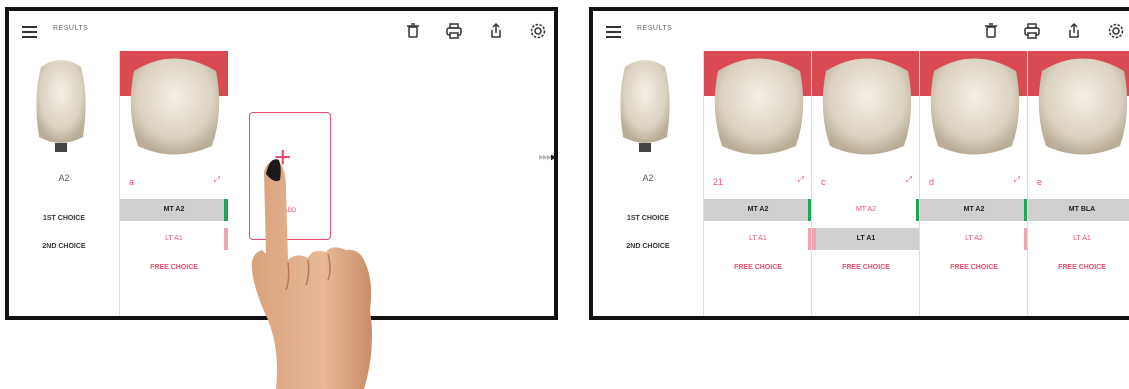 The image size is (1129, 389). Describe the element at coordinates (865, 183) in the screenshot. I see `tooth-column: c ⤢ MT A2 LT A1 FREE CHOICE` at that location.